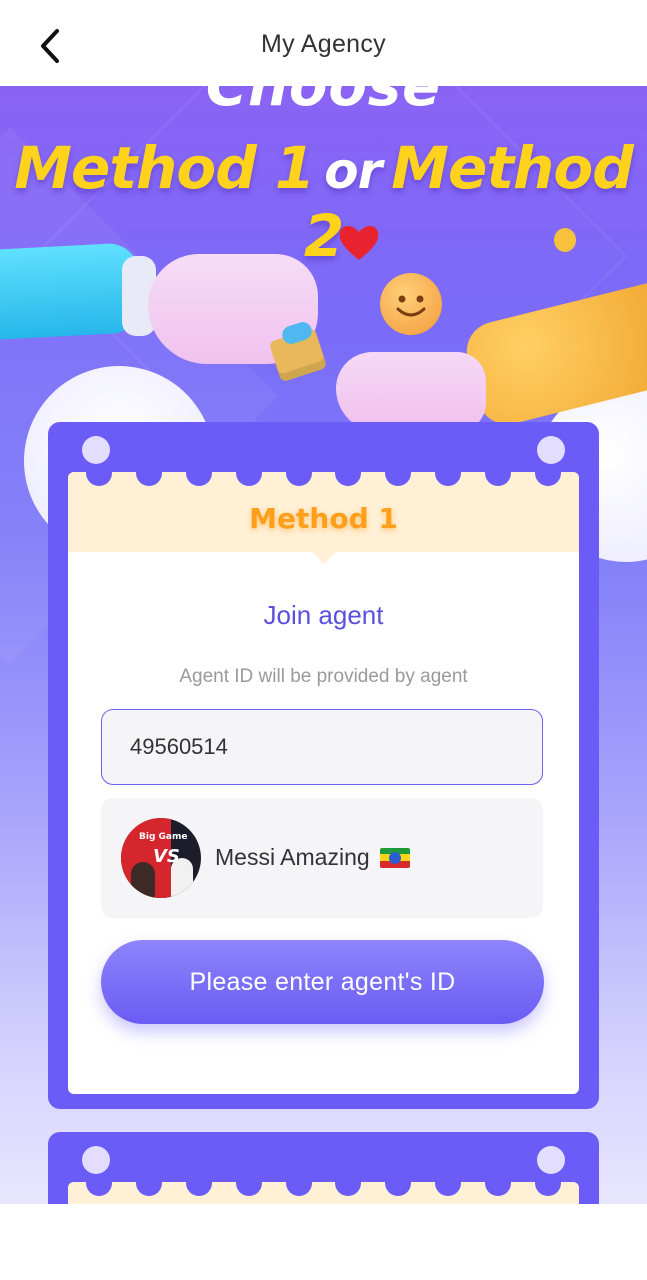 Image resolution: width=647 pixels, height=1280 pixels. I want to click on right-hand-illustration, so click(411, 392).